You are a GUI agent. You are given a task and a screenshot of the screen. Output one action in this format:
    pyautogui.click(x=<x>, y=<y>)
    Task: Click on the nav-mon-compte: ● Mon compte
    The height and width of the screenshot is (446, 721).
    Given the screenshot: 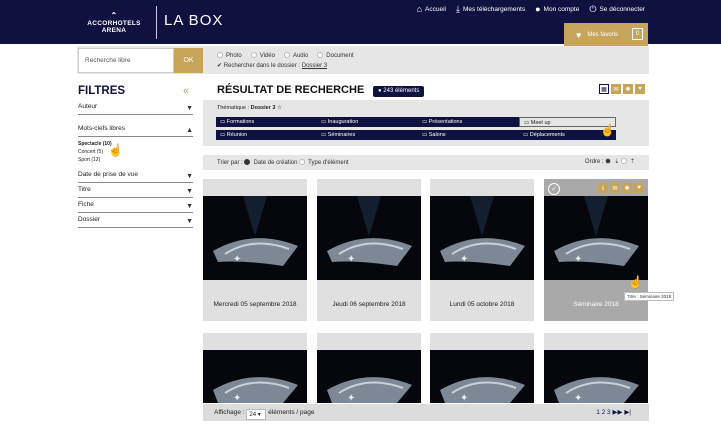 What is the action you would take?
    pyautogui.click(x=557, y=9)
    